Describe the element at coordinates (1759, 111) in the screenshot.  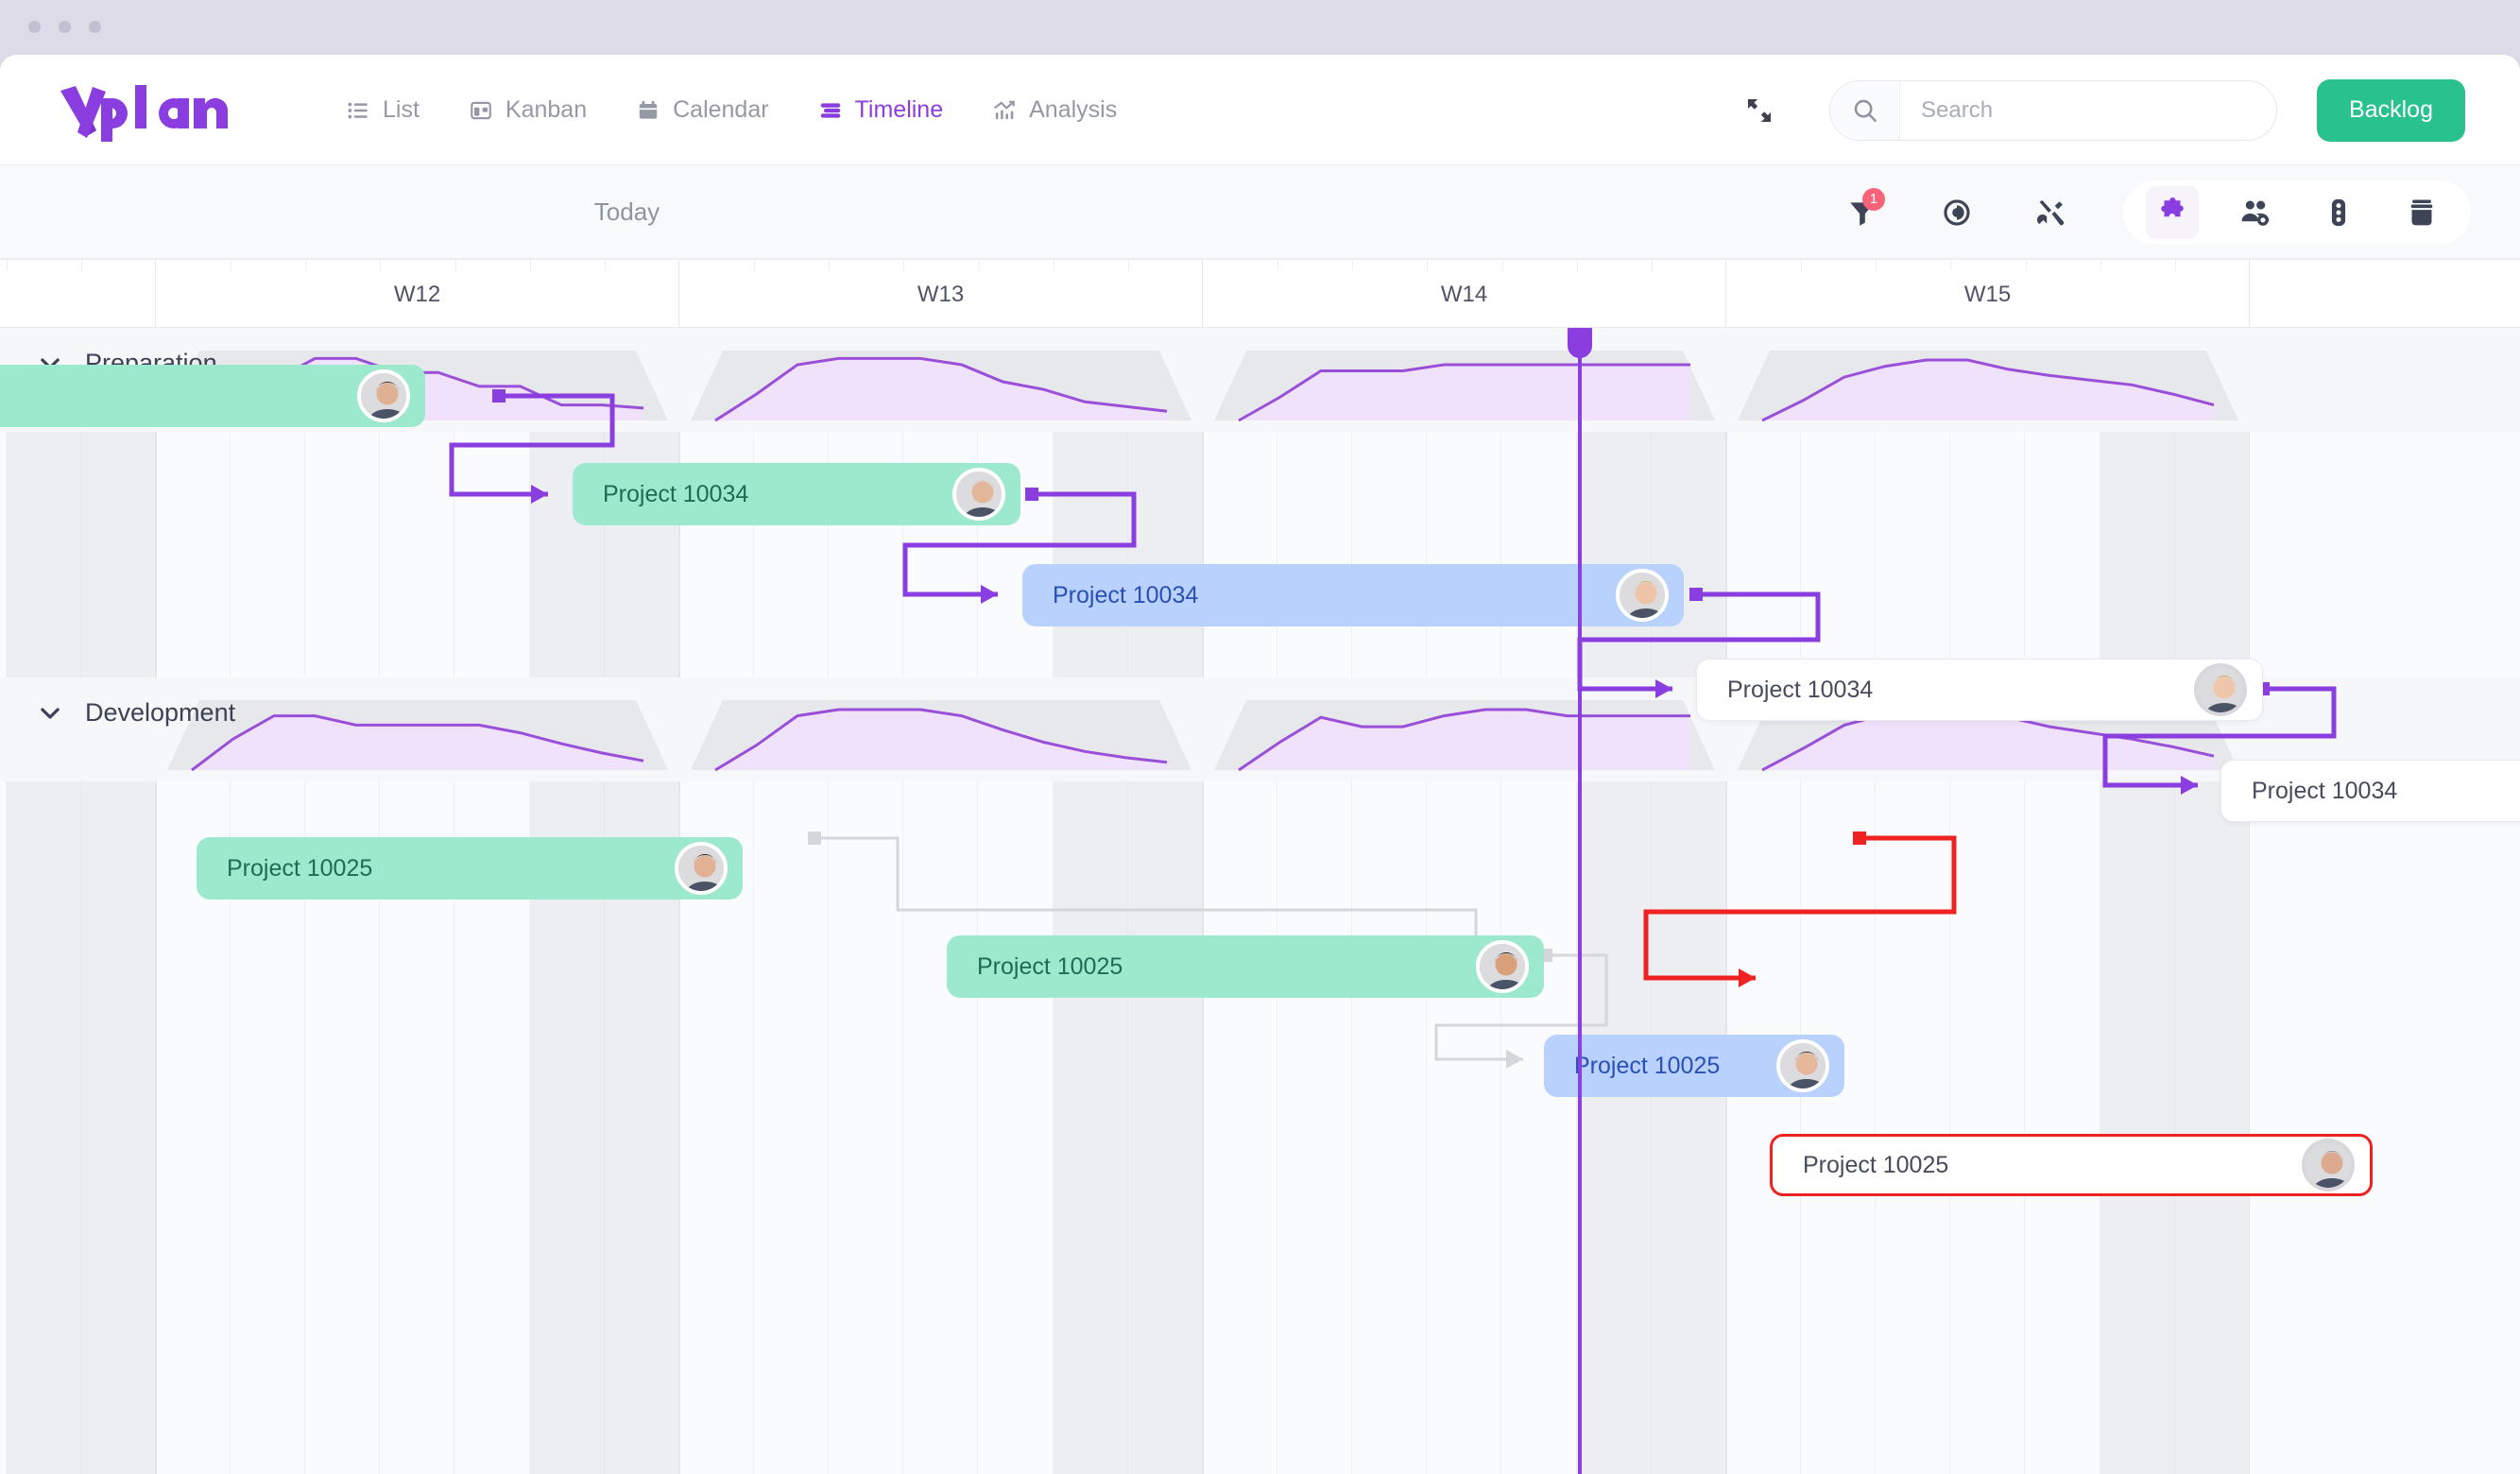
I see `expand-fullscreen-icon` at that location.